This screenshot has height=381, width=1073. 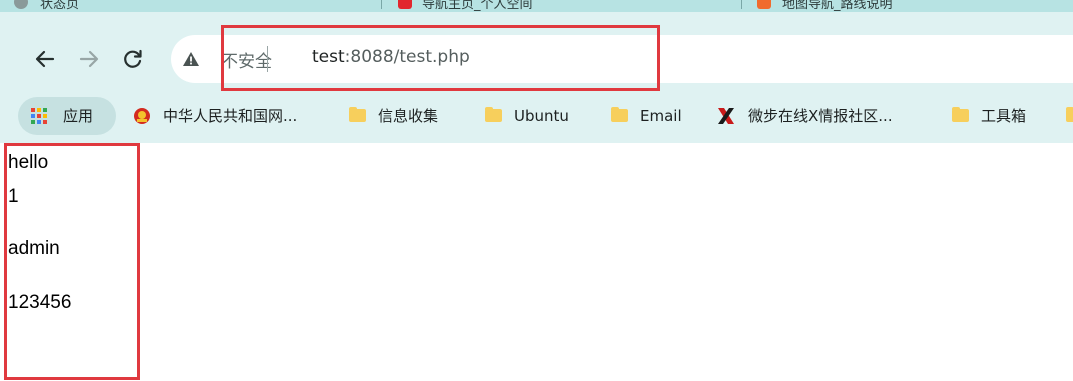 I want to click on globe-icon, so click(x=21, y=4).